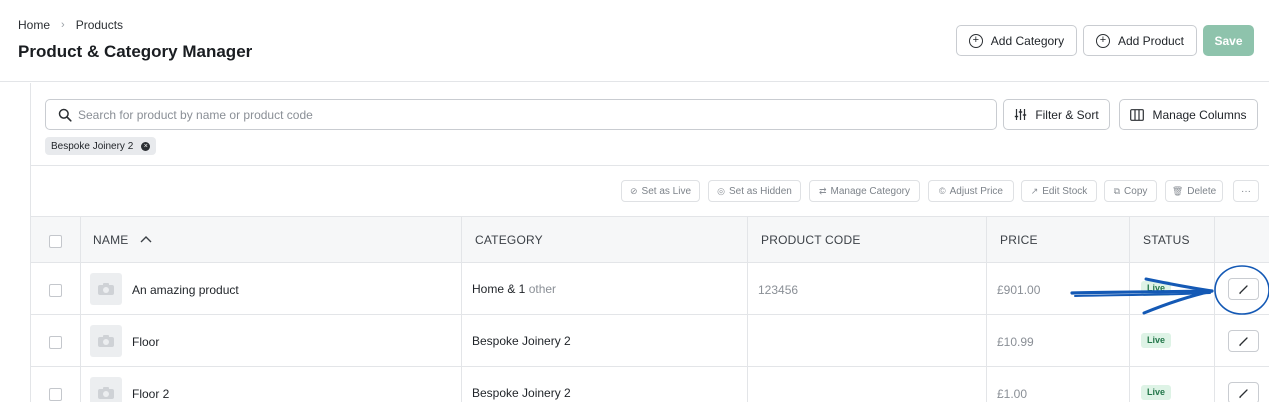  What do you see at coordinates (811, 240) in the screenshot?
I see `column-header-product-code: PRODUCT CODE` at bounding box center [811, 240].